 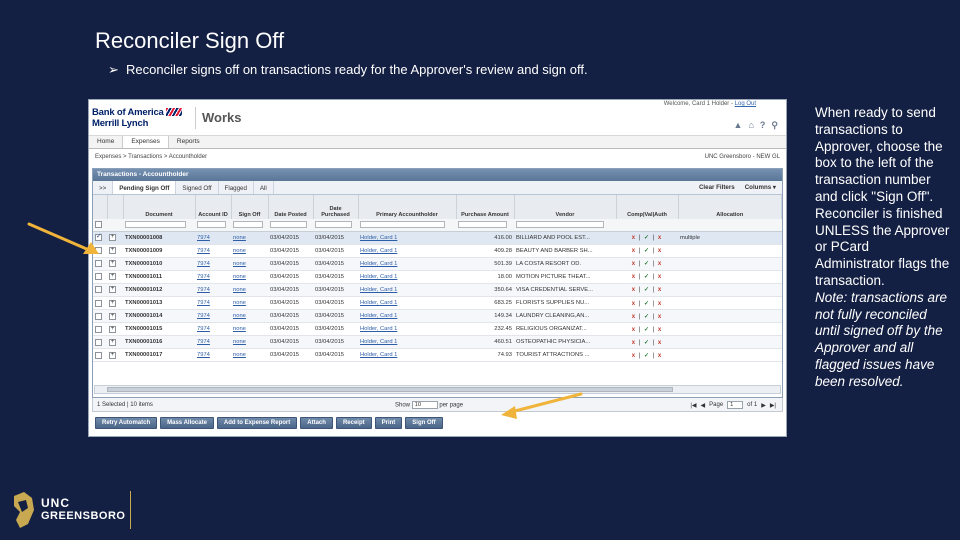 What do you see at coordinates (291, 207) in the screenshot?
I see `header-date-posted: Date Posted` at bounding box center [291, 207].